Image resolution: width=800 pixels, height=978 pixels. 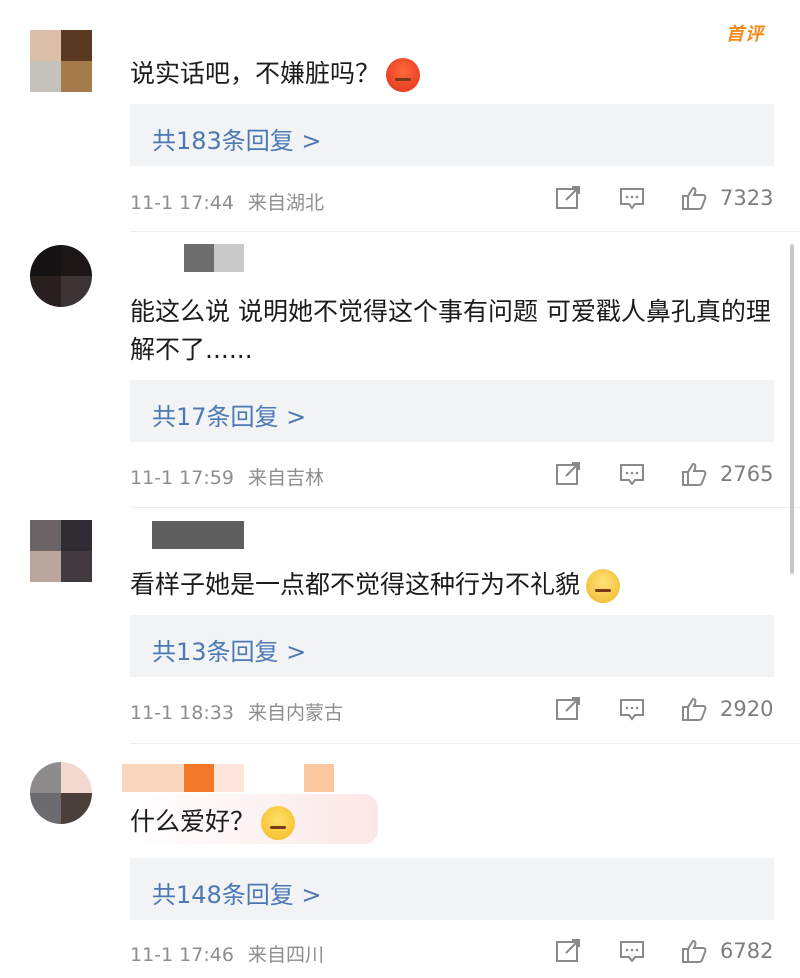 I want to click on location: 来自湖北, so click(x=285, y=203).